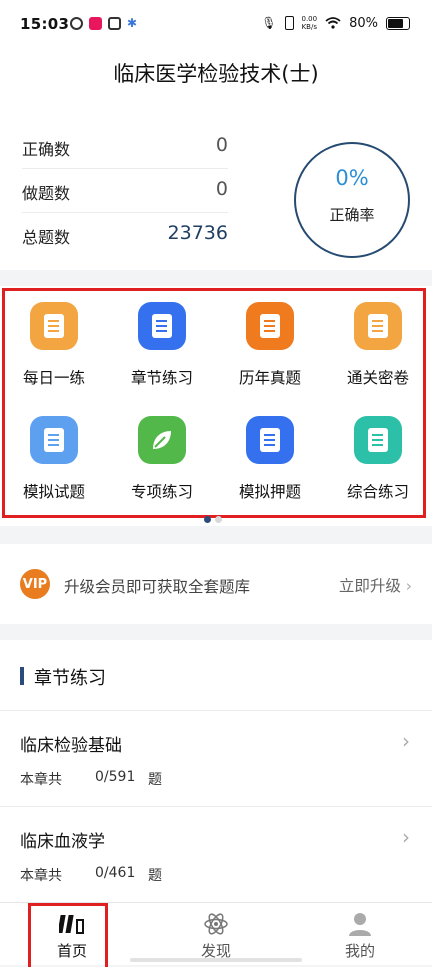 This screenshot has height=967, width=432. Describe the element at coordinates (197, 233) in the screenshot. I see `total-count-value: 23736` at that location.